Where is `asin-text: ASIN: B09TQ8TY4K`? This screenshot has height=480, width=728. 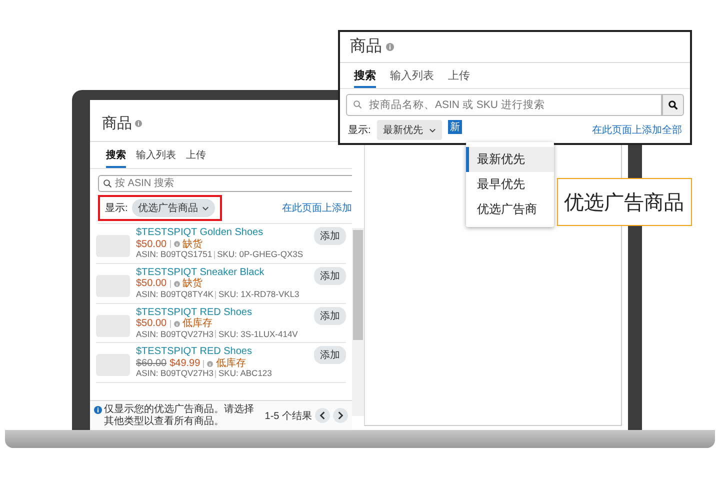 asin-text: ASIN: B09TQ8TY4K is located at coordinates (175, 295).